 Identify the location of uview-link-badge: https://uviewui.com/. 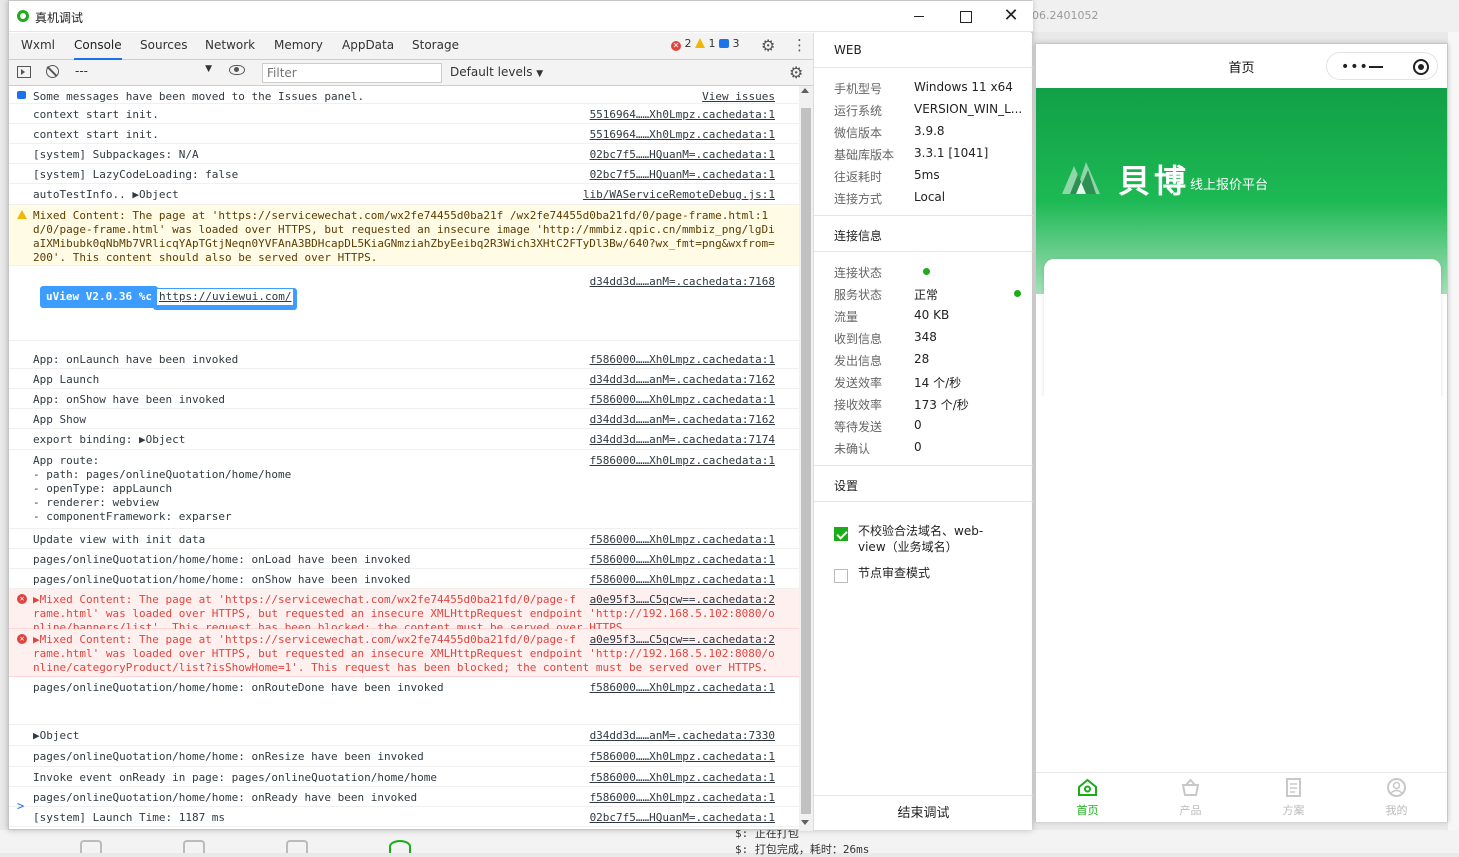
(225, 299).